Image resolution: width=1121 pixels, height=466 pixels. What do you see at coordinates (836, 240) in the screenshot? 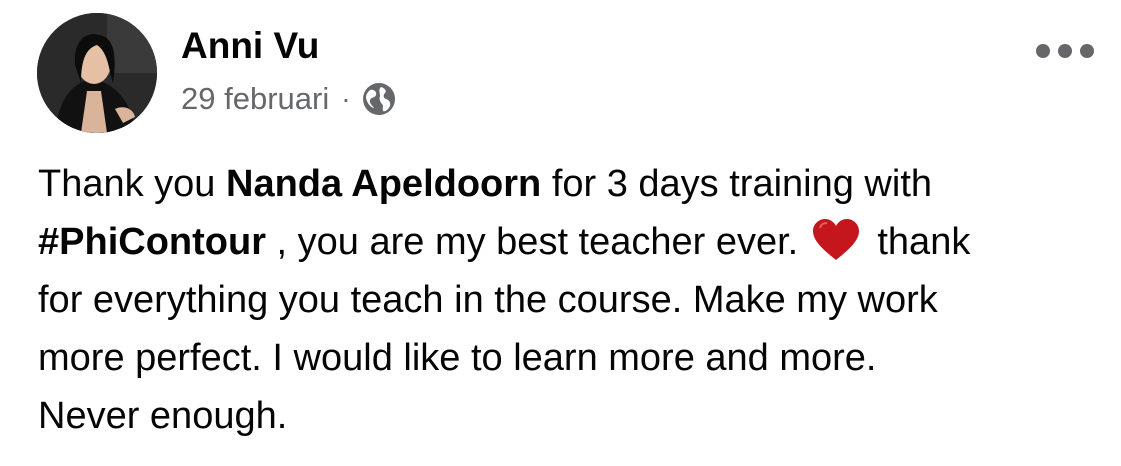
I see `heart-emoji-icon` at bounding box center [836, 240].